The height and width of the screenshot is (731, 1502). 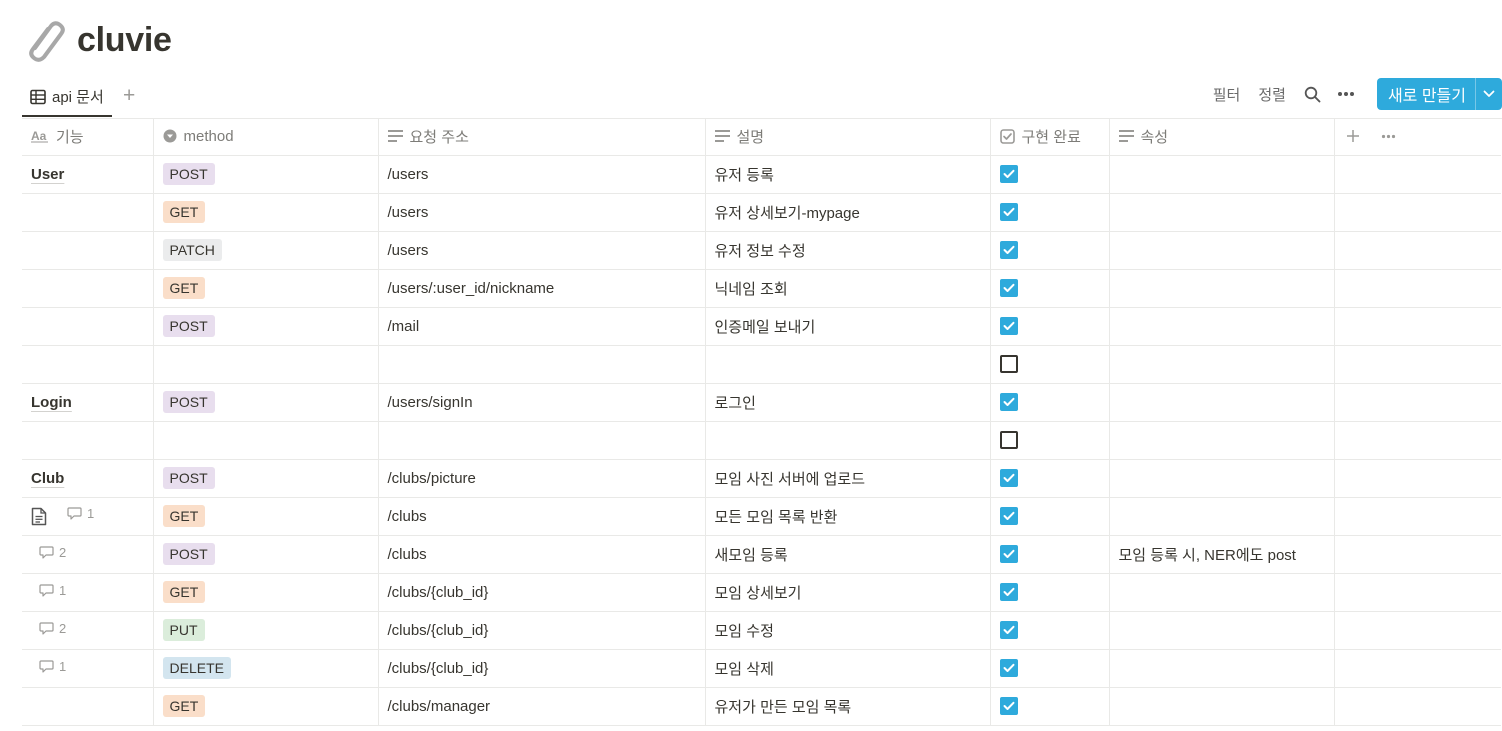 What do you see at coordinates (1439, 94) in the screenshot?
I see `new-button: 새로 만들기` at bounding box center [1439, 94].